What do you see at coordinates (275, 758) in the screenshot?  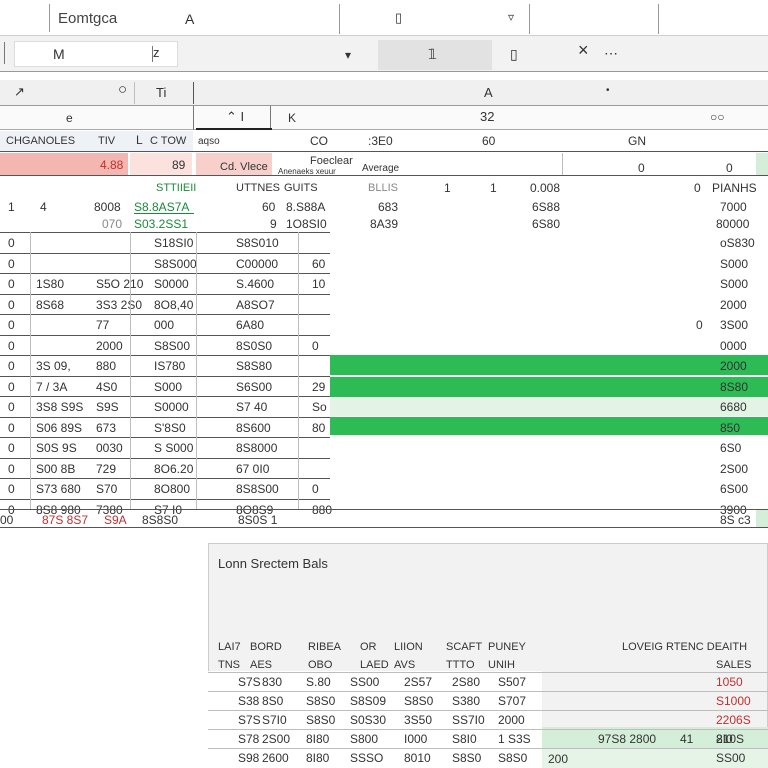 I see `summary-cell: 2600` at bounding box center [275, 758].